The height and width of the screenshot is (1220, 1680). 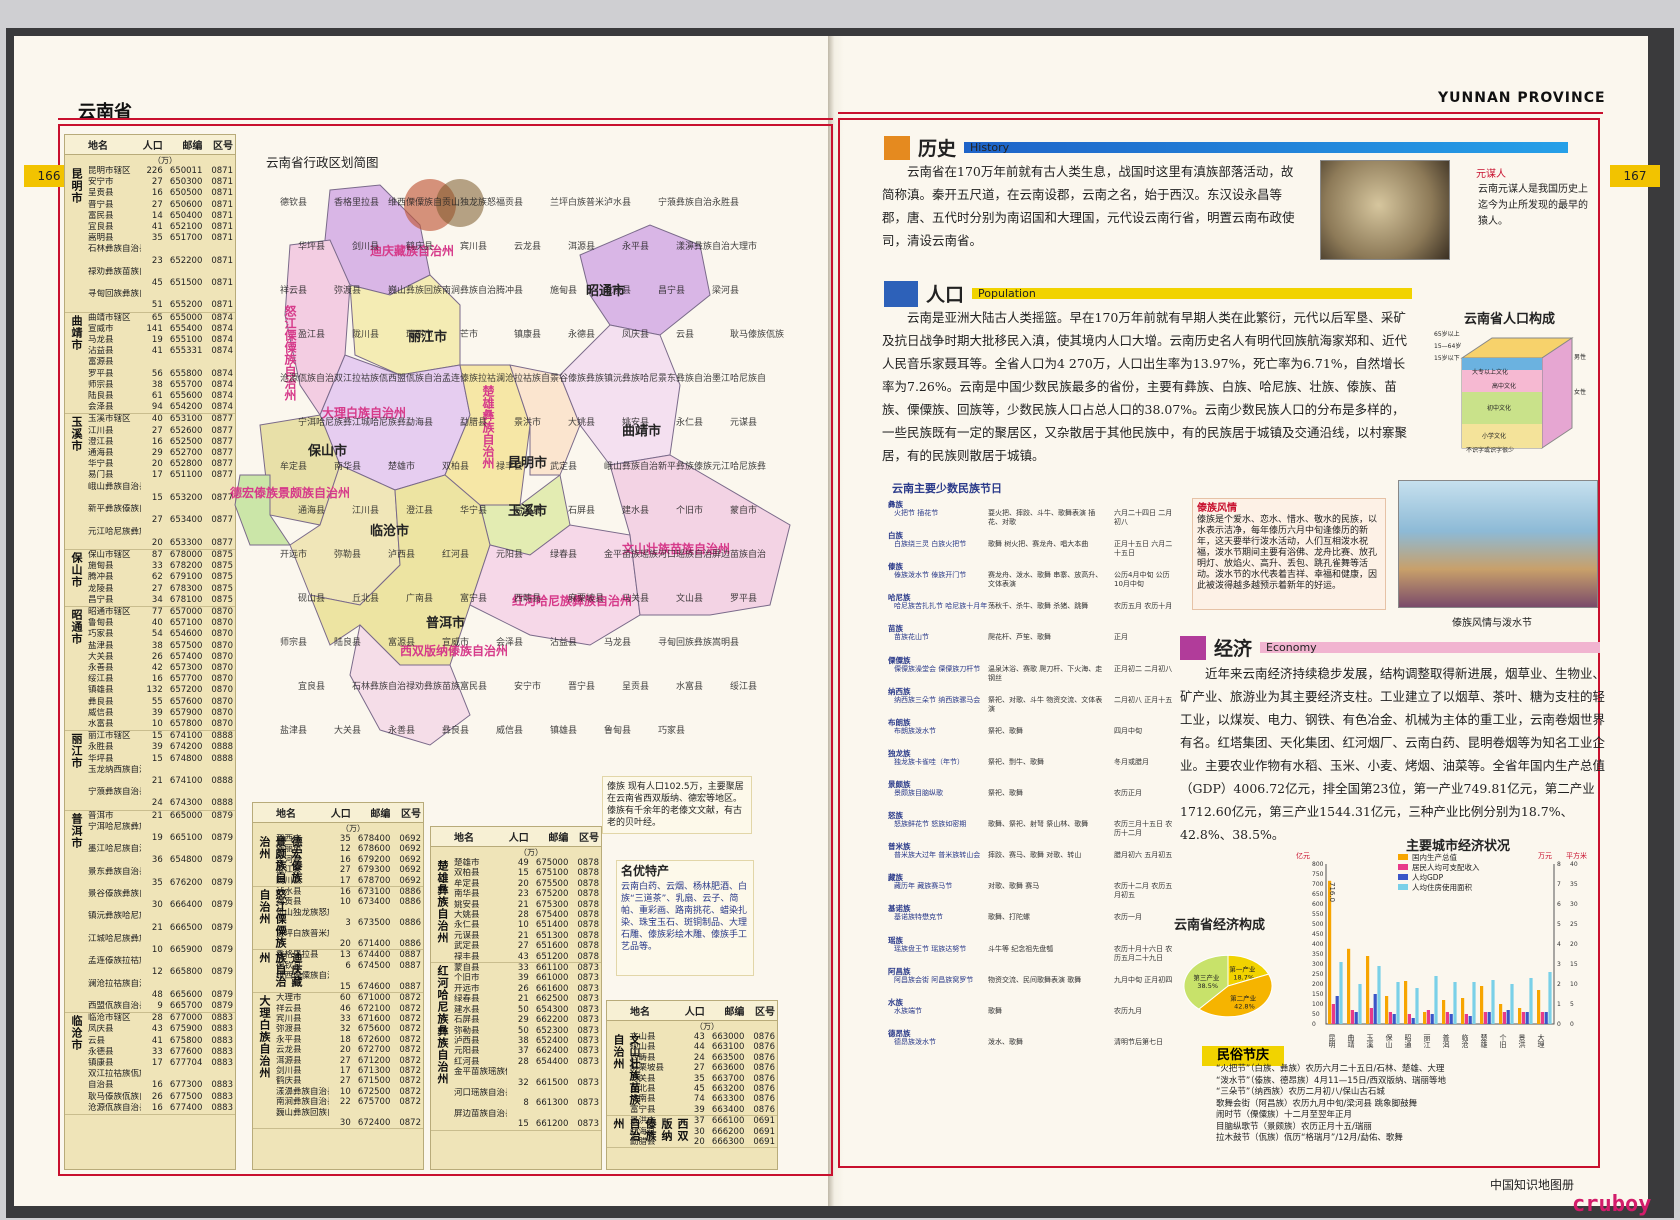 I want to click on table-row: 宜良县 41 652100 0871, so click(x=160, y=227).